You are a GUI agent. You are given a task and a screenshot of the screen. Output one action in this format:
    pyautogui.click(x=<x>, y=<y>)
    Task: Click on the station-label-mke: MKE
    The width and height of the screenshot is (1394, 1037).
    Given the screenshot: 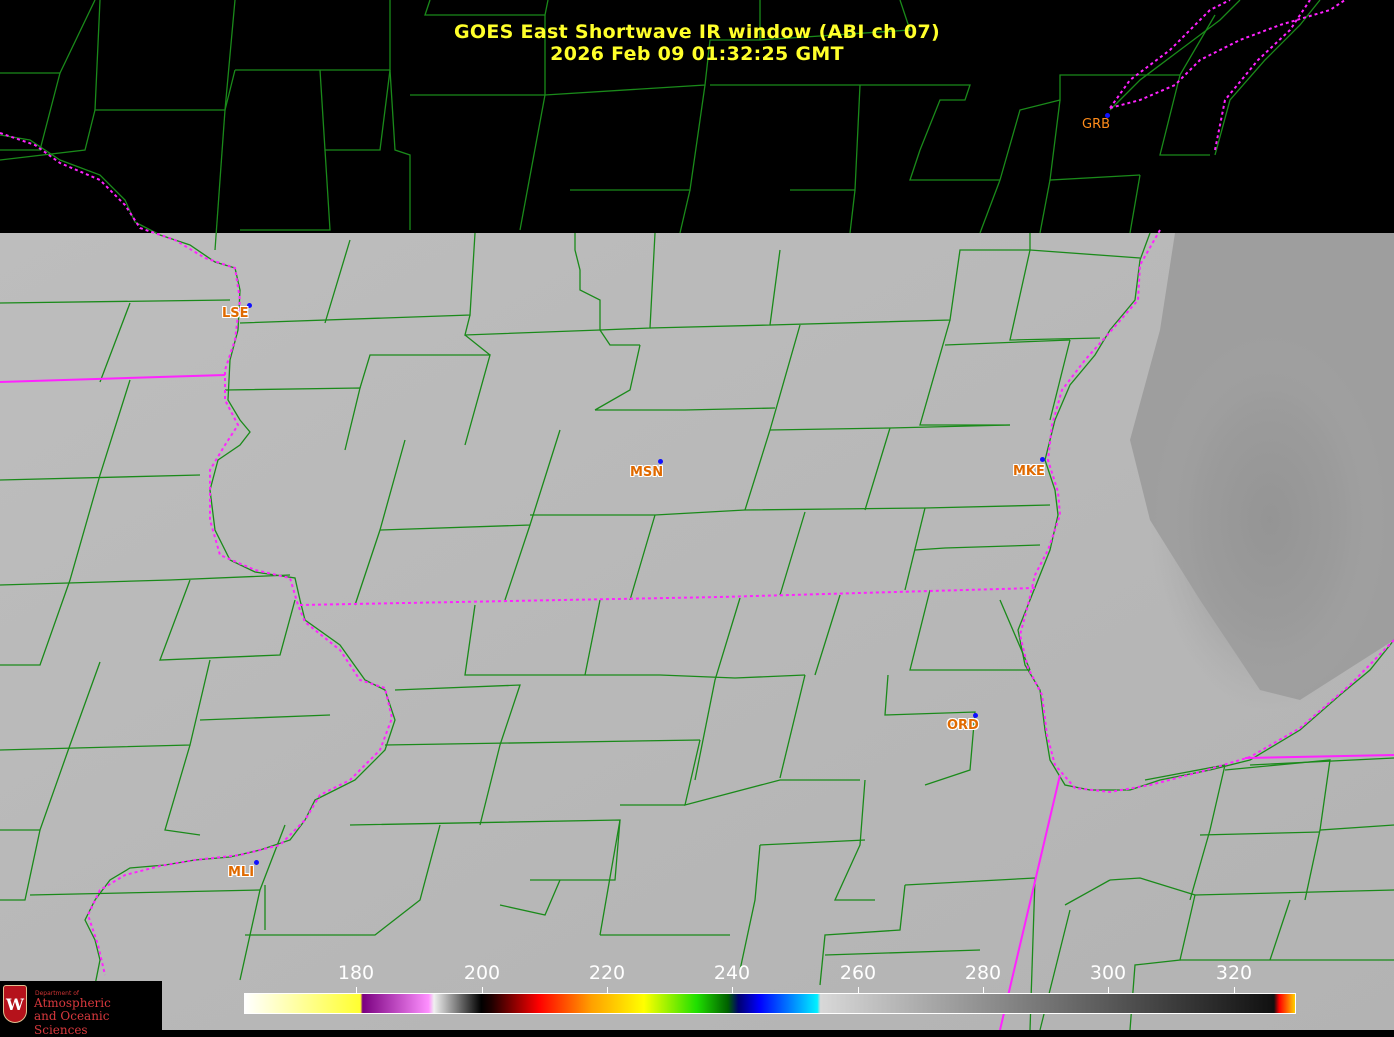 What is the action you would take?
    pyautogui.click(x=1029, y=471)
    